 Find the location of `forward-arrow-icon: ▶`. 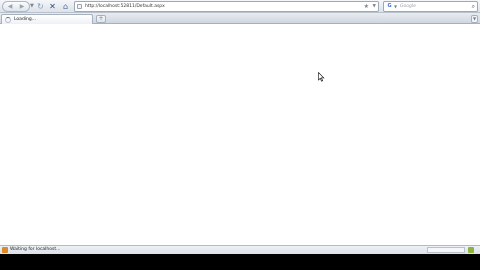

forward-arrow-icon: ▶ is located at coordinates (22, 6).